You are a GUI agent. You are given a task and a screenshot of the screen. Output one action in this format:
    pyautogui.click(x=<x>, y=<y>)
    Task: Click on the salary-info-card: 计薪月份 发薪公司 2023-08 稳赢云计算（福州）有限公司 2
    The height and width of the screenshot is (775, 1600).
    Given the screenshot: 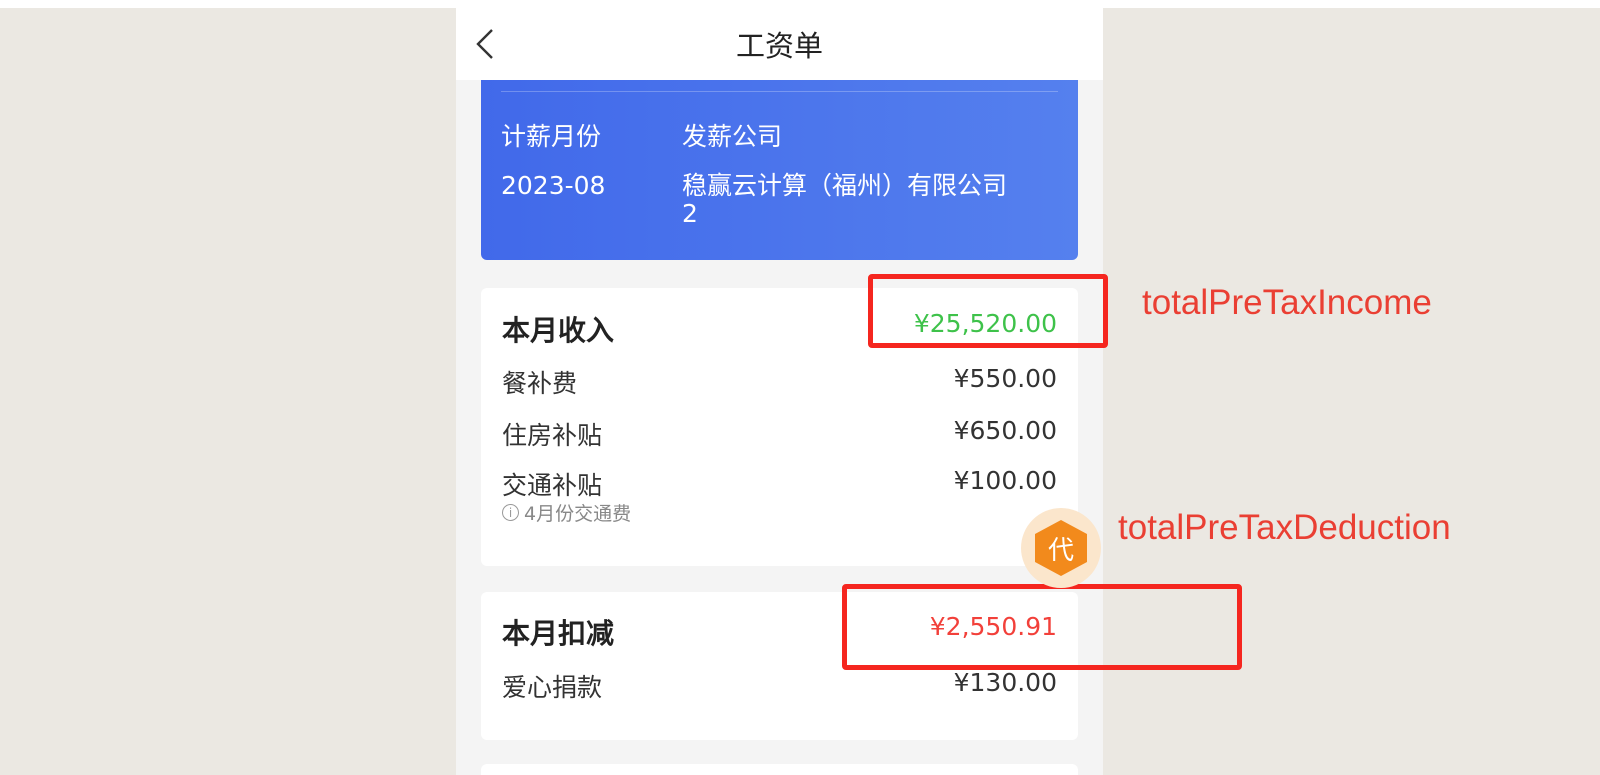 What is the action you would take?
    pyautogui.click(x=779, y=170)
    